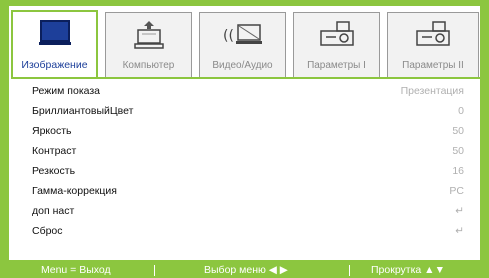  What do you see at coordinates (244, 211) in the screenshot?
I see `row-advanced: доп наст ↵` at bounding box center [244, 211].